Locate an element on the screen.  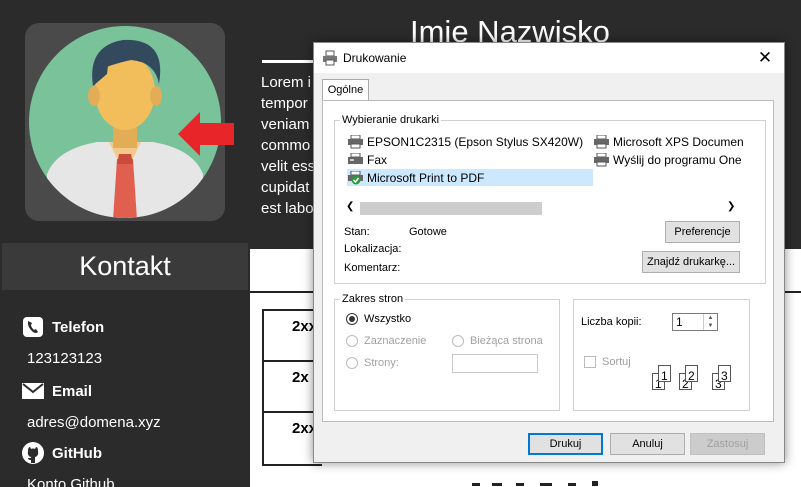
range-selection-radio is located at coordinates (352, 341).